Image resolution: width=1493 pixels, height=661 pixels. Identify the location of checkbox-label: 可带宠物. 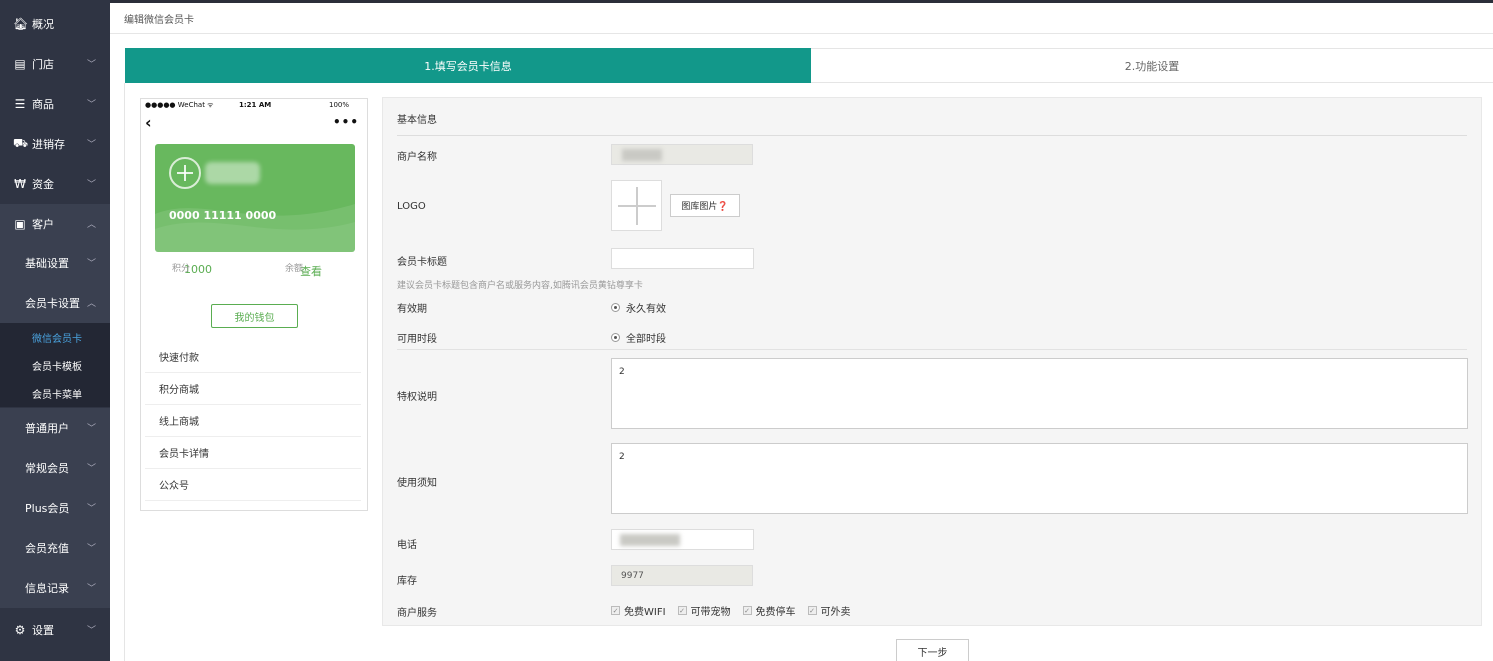
(710, 612).